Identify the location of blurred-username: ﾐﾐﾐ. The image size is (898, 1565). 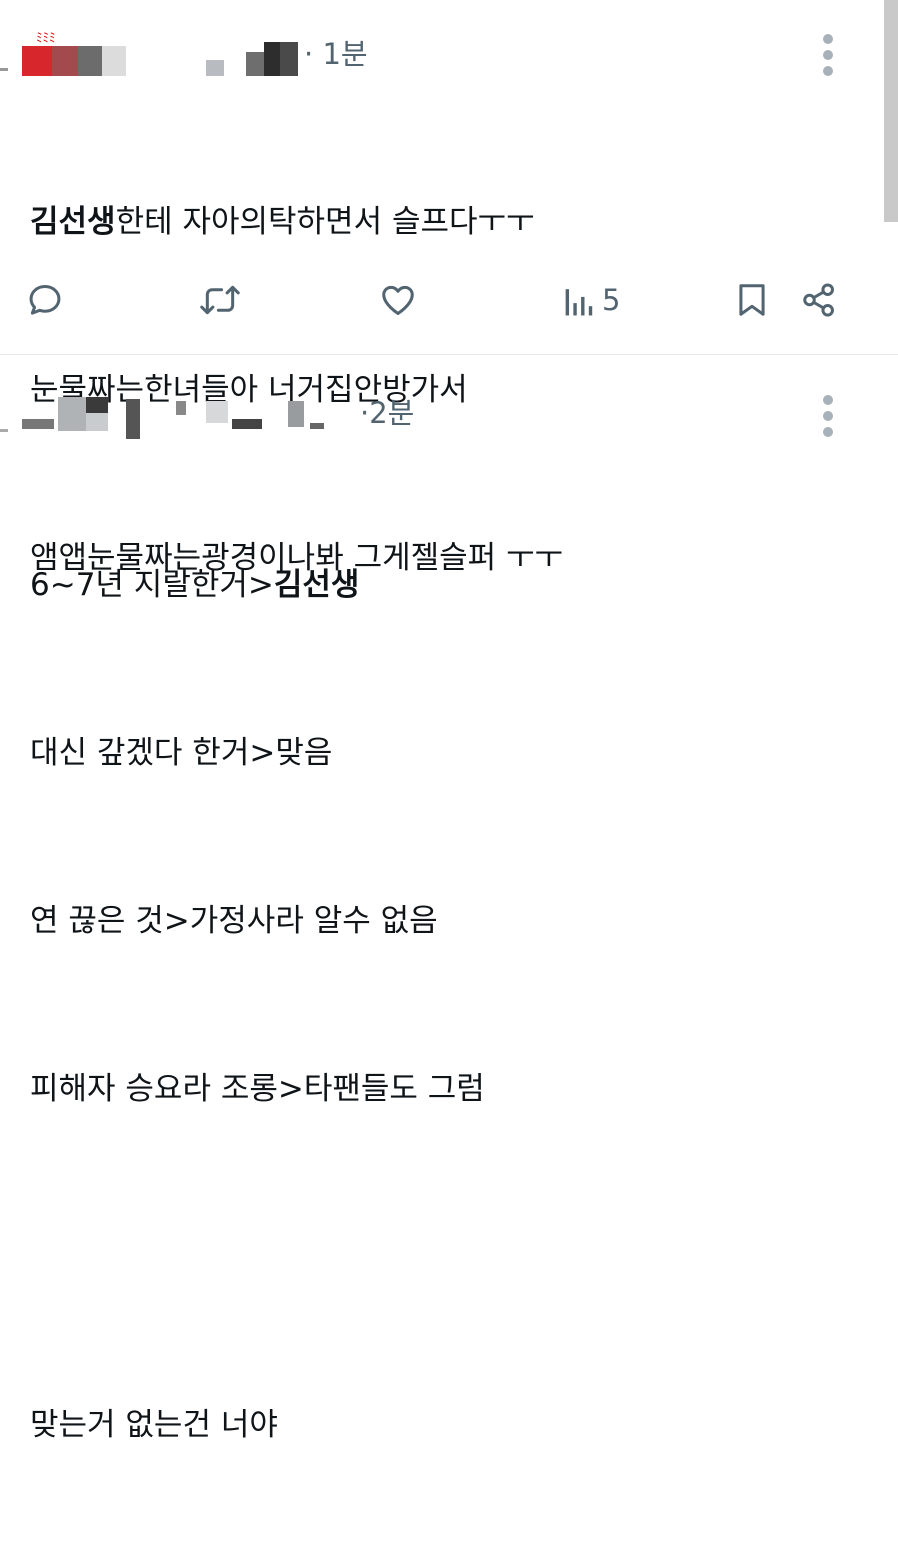
(160, 54).